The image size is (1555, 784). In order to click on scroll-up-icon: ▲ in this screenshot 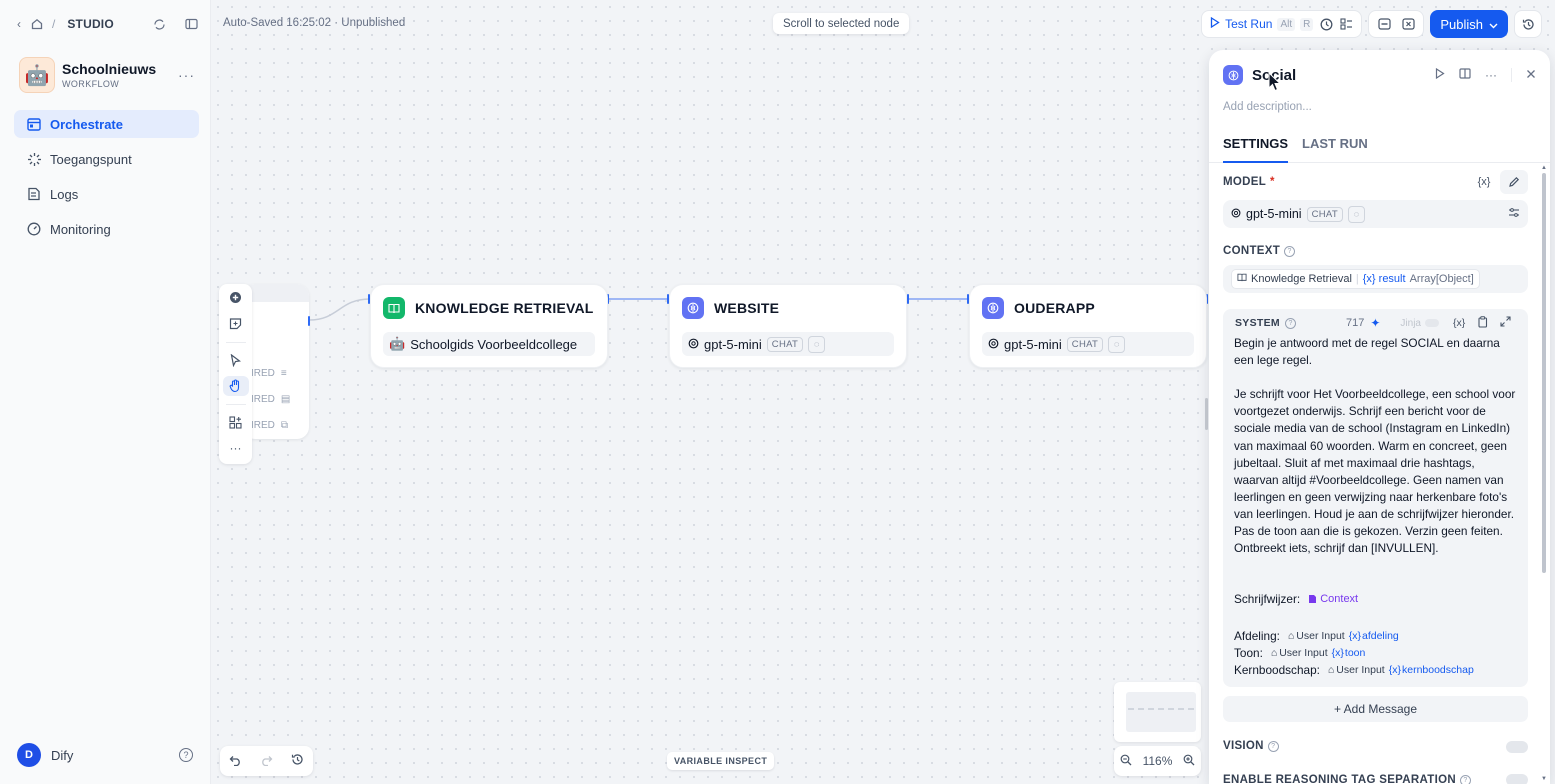, I will do `click(1544, 168)`.